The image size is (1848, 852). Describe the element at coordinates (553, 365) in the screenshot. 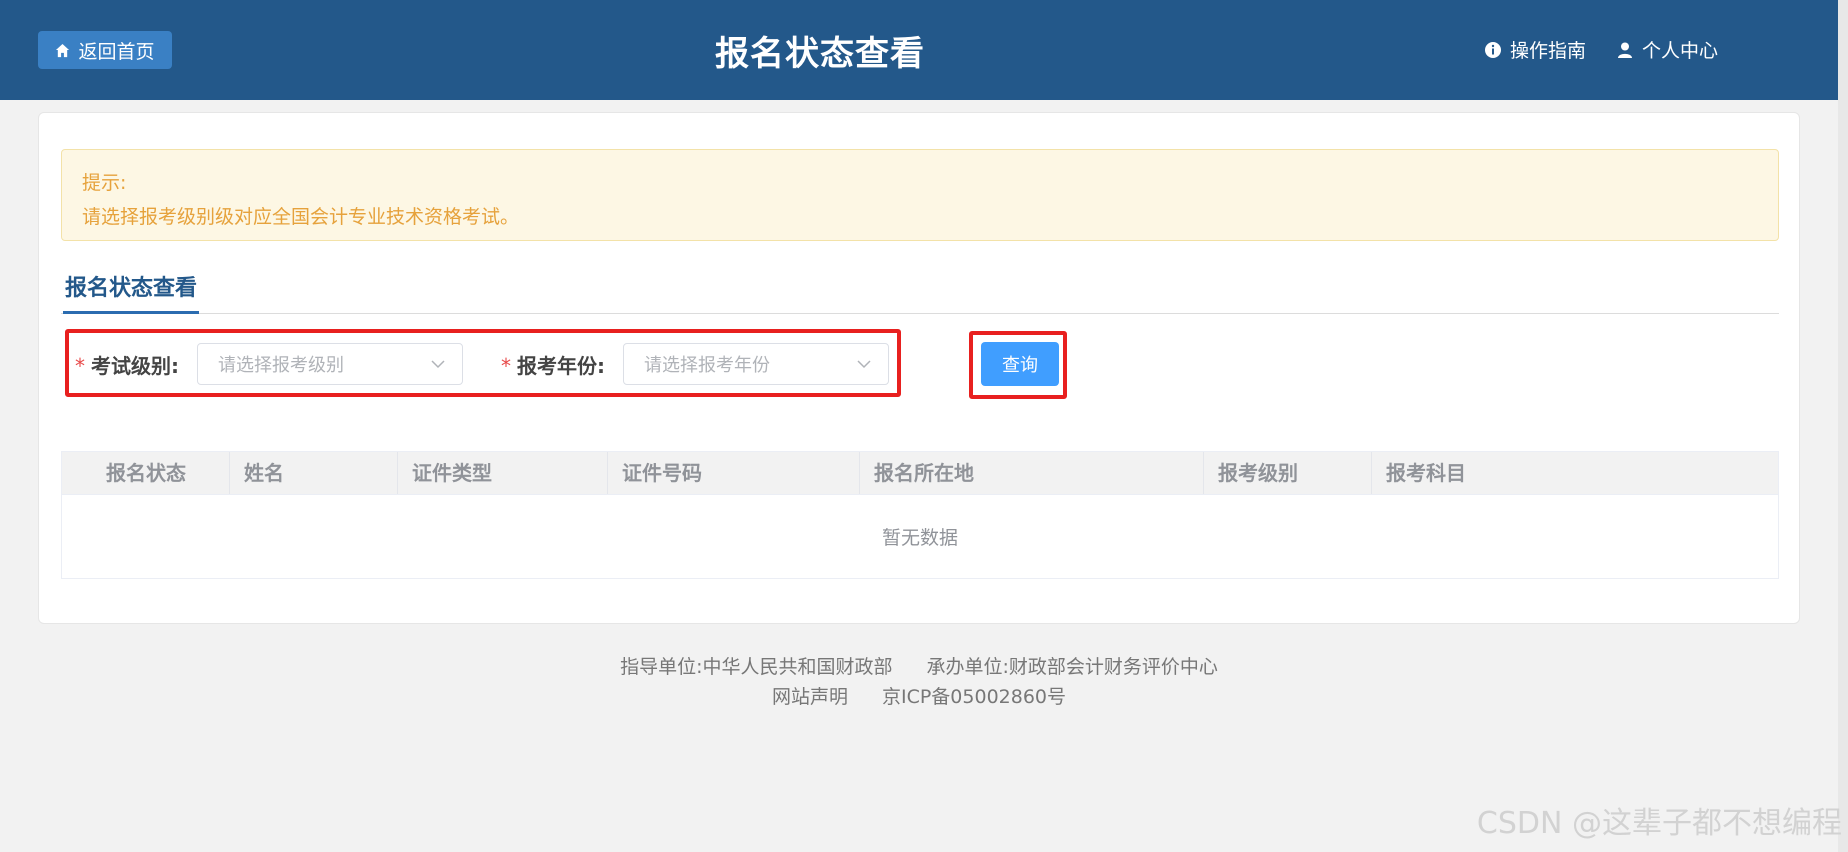

I see `year-label: * 报考年份:` at that location.